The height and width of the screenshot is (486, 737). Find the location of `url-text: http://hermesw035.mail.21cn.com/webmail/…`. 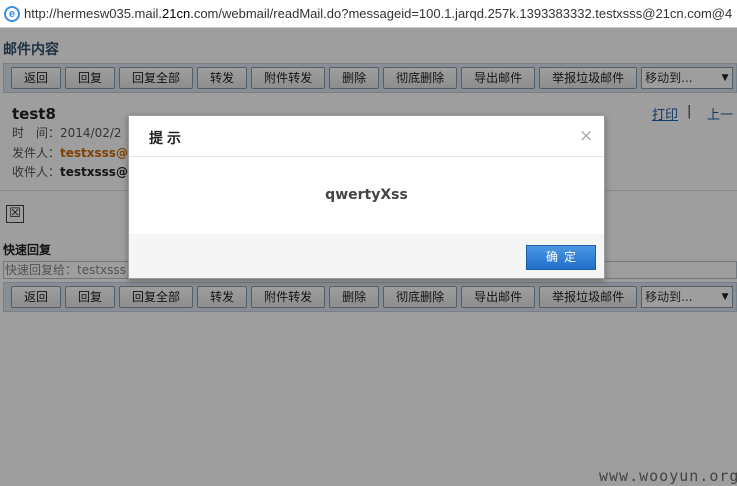

url-text: http://hermesw035.mail.21cn.com/webmail/… is located at coordinates (378, 13).